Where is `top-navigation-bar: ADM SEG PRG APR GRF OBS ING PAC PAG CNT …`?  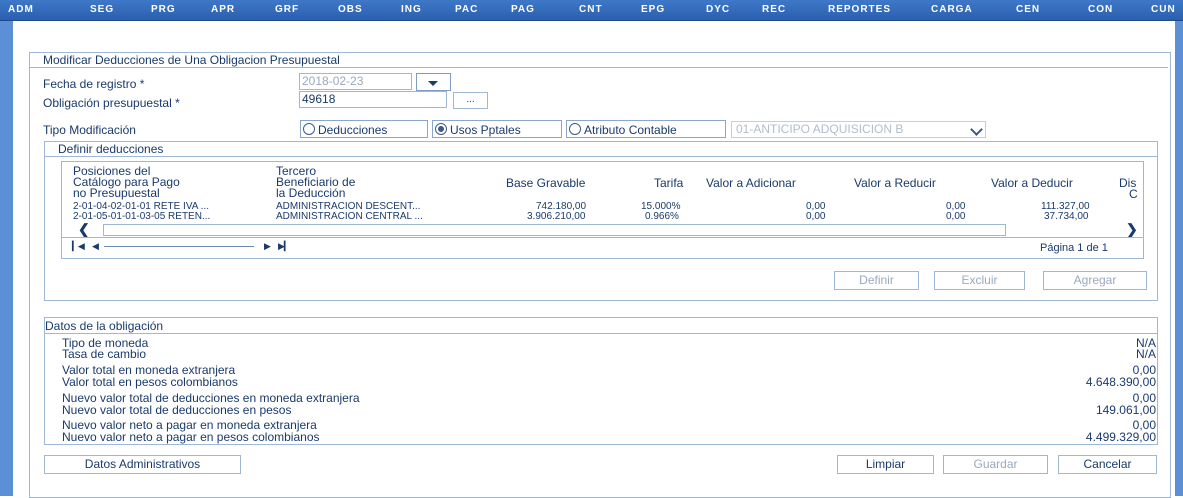
top-navigation-bar: ADM SEG PRG APR GRF OBS ING PAC PAG CNT … is located at coordinates (591, 10).